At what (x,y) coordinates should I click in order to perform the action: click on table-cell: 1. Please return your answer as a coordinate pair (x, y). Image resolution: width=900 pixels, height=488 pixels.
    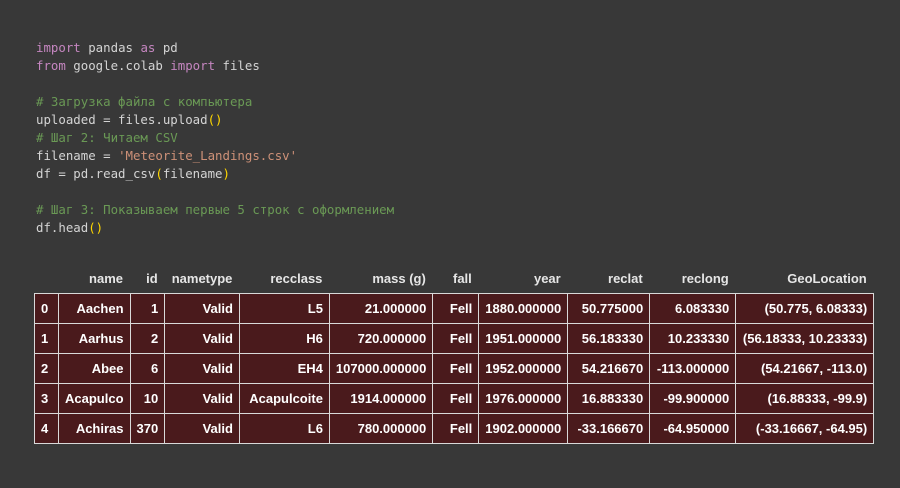
    Looking at the image, I should click on (147, 308).